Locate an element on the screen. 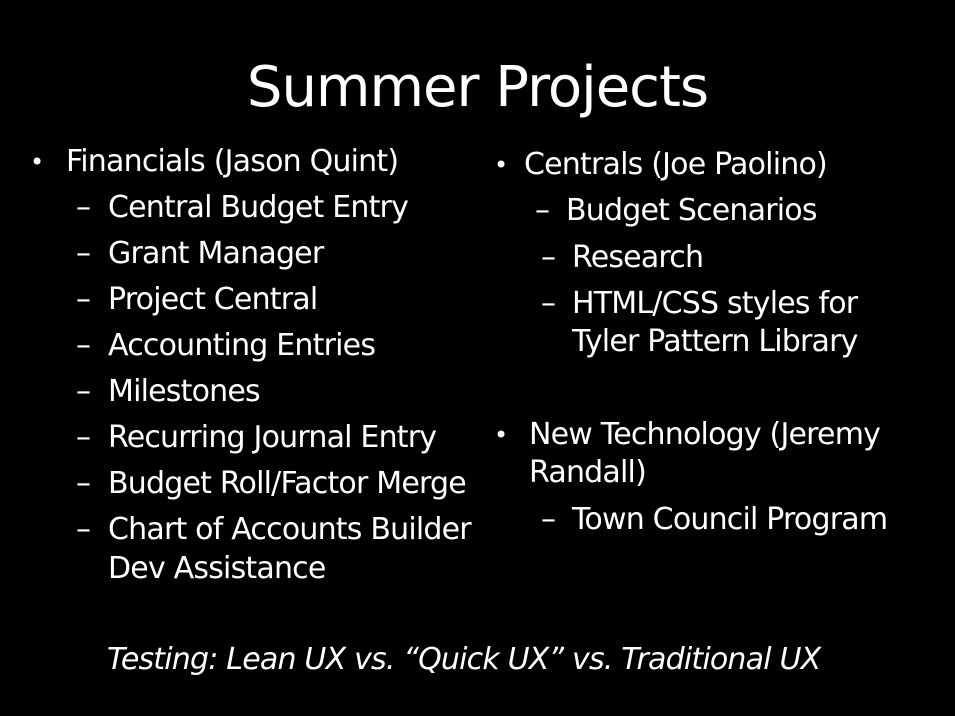 The width and height of the screenshot is (955, 716). list-item: Research is located at coordinates (638, 257).